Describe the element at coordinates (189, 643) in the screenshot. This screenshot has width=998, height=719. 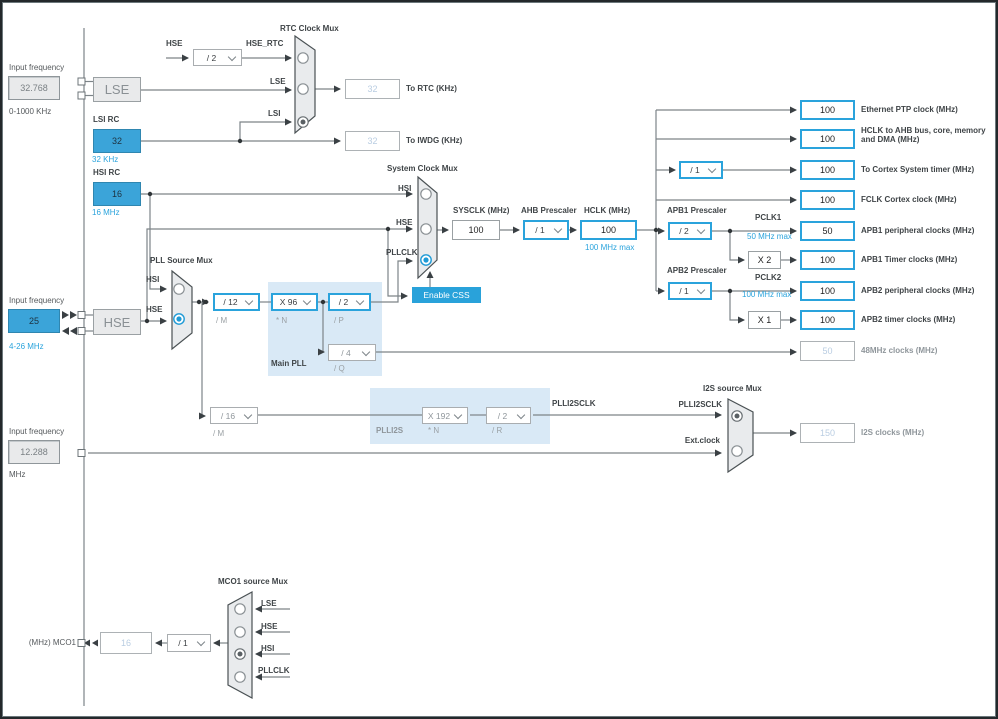
I see `mco1-divider-select: / 1` at that location.